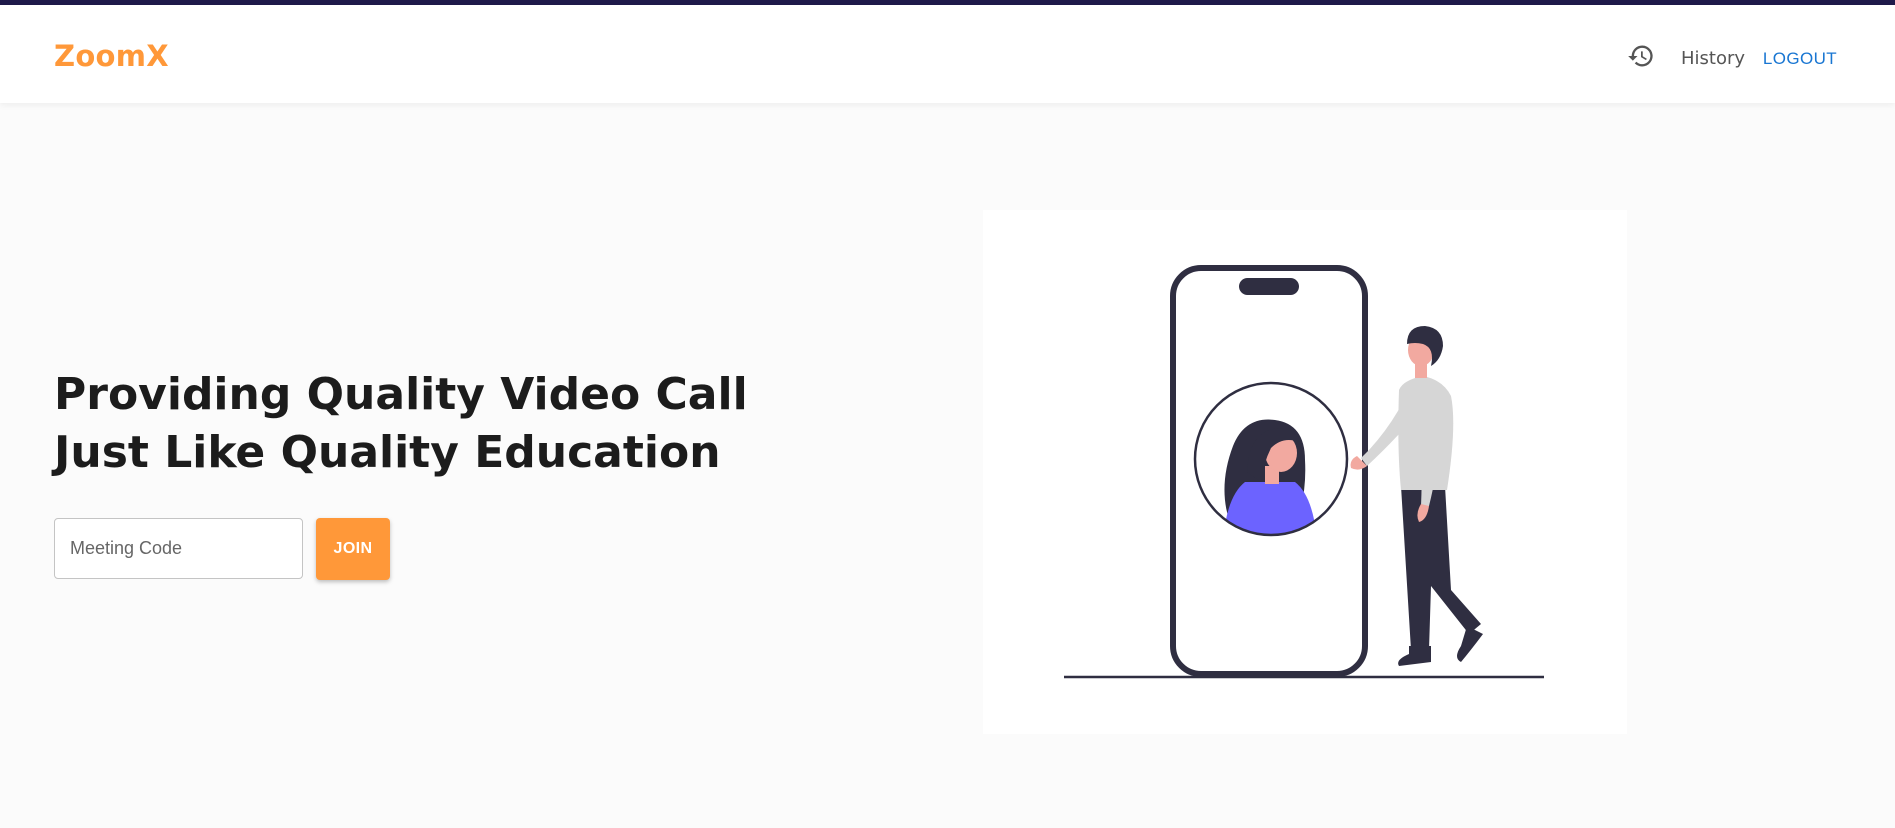  Describe the element at coordinates (1641, 56) in the screenshot. I see `history-icon` at that location.